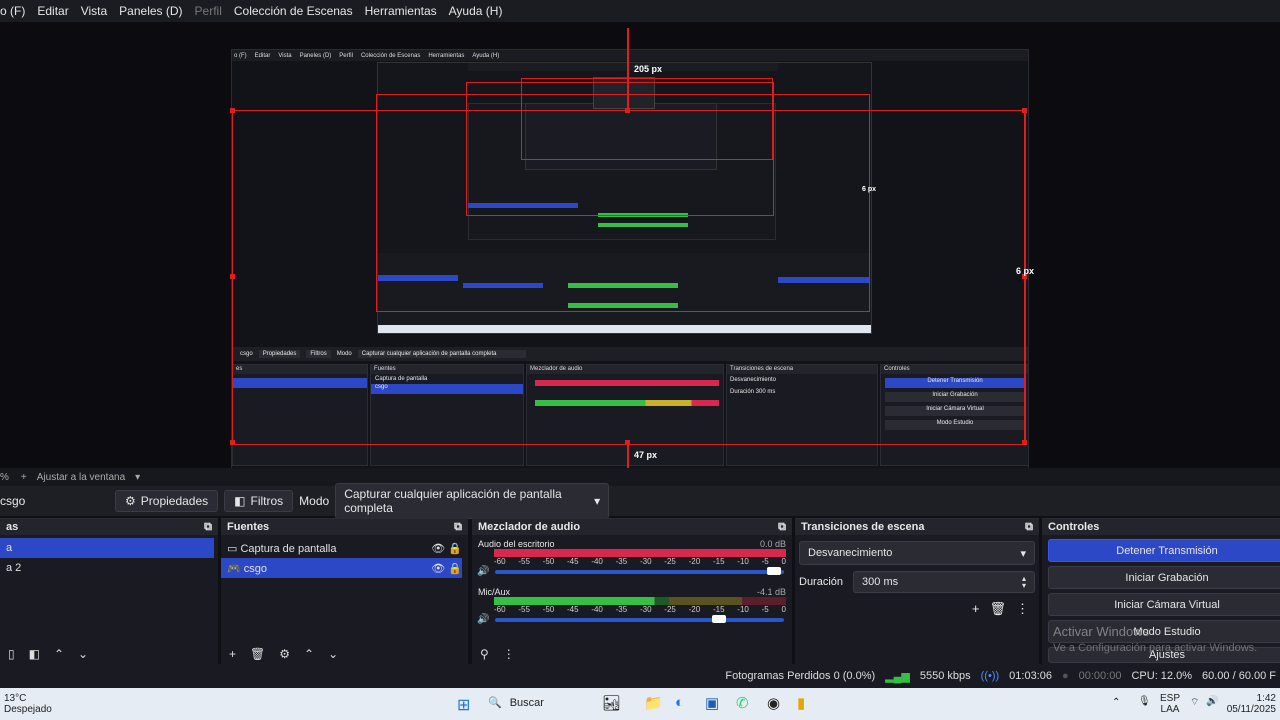 The image size is (1280, 720). I want to click on advanced-audio-icon: ⚲, so click(484, 654).